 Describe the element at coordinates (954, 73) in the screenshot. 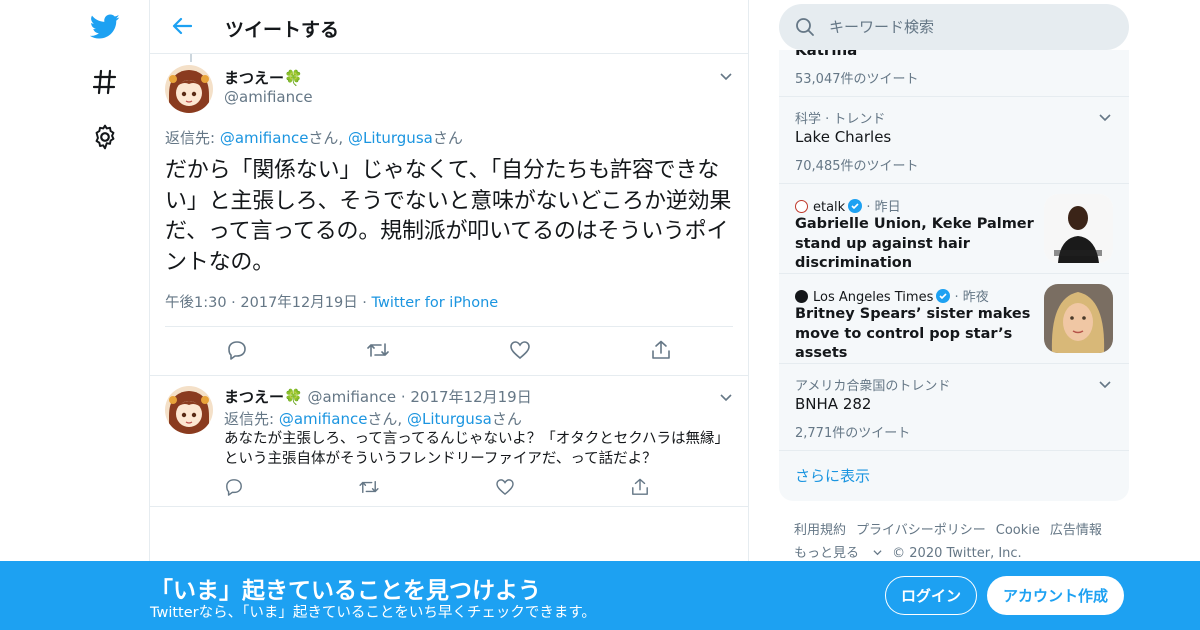

I see `trend-item: Katrina 53,047件のツイート` at that location.